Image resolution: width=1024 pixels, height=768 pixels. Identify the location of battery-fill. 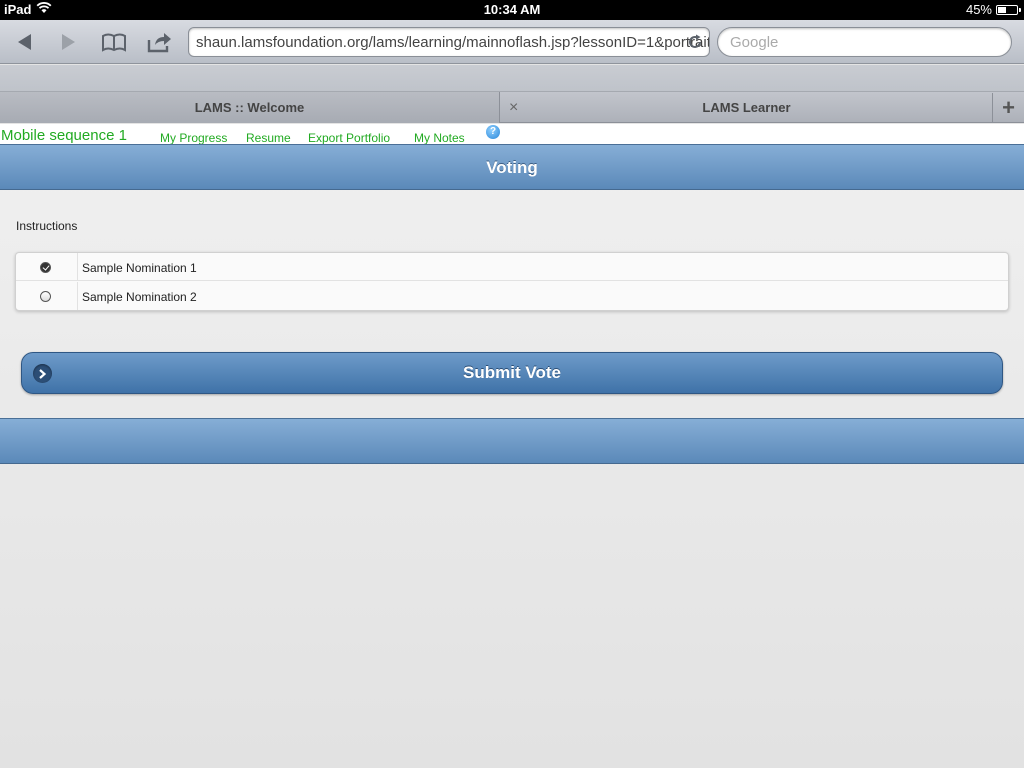
(1002, 9).